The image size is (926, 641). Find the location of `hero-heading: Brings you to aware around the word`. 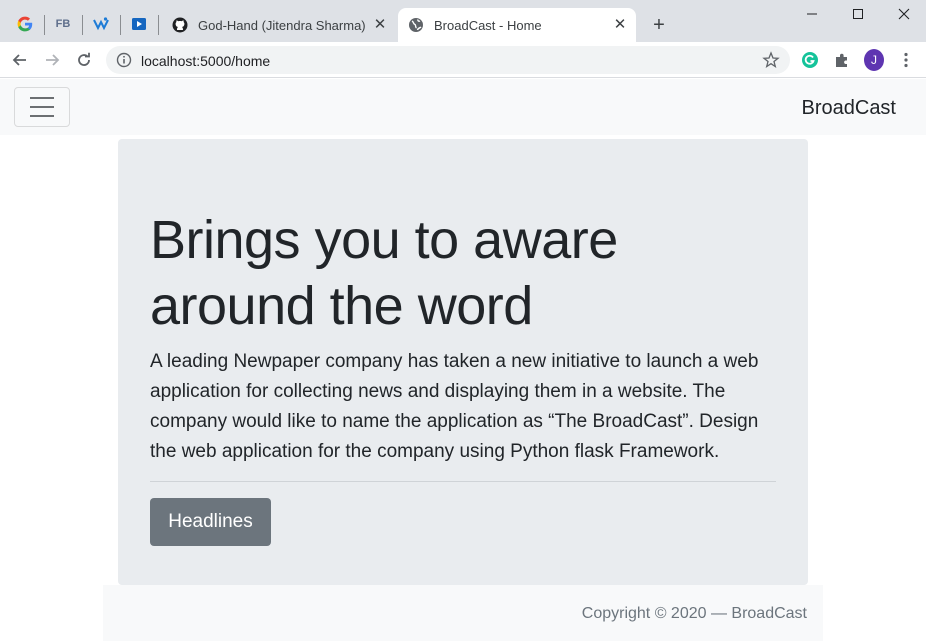

hero-heading: Brings you to aware around the word is located at coordinates (384, 273).